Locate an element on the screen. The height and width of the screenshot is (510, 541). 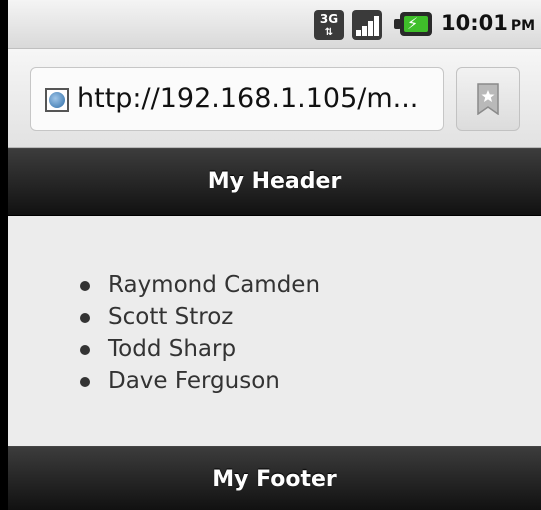
network-arrows: ⇅ is located at coordinates (329, 32).